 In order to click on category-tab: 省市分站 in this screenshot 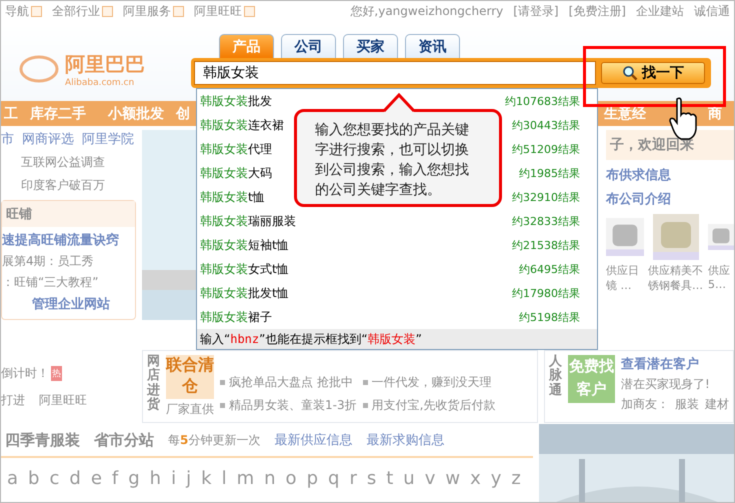, I will do `click(124, 440)`.